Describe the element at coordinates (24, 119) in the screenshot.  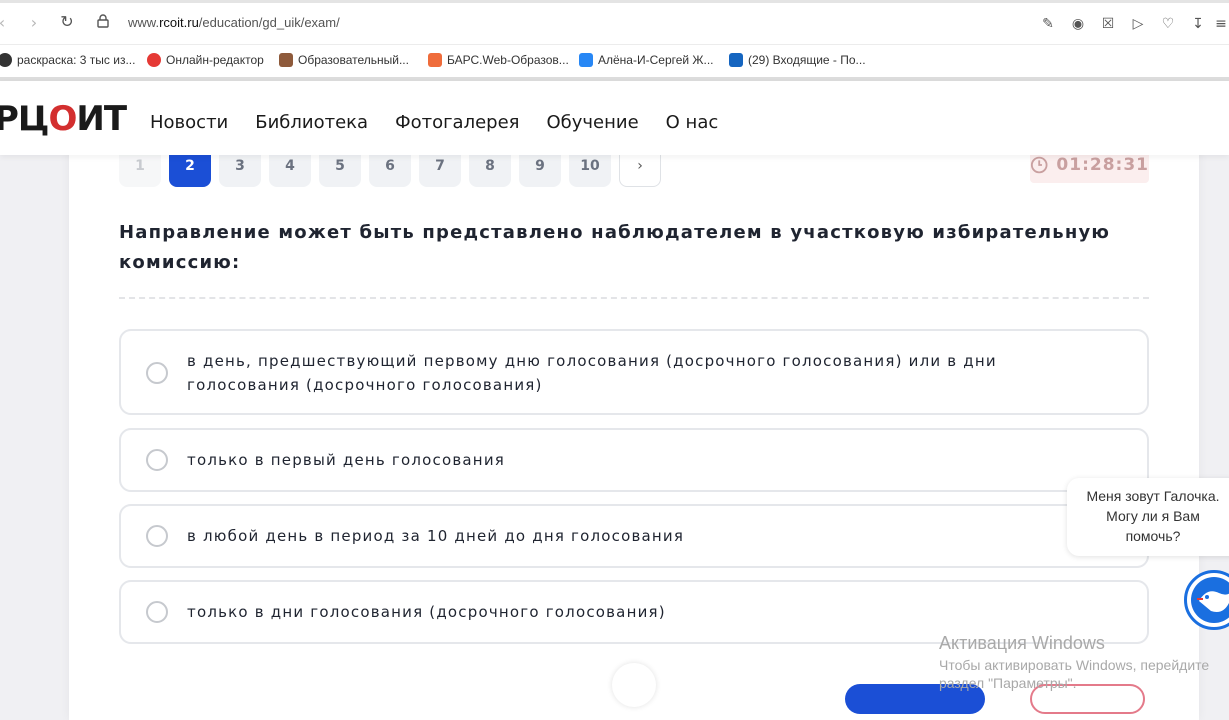
I see `logo-text-left: РЦ` at that location.